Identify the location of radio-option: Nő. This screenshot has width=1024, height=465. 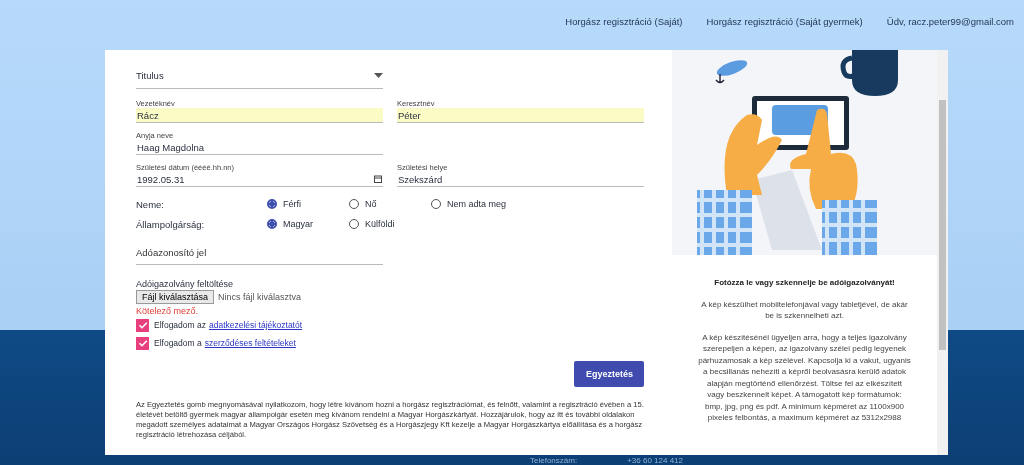
(390, 204).